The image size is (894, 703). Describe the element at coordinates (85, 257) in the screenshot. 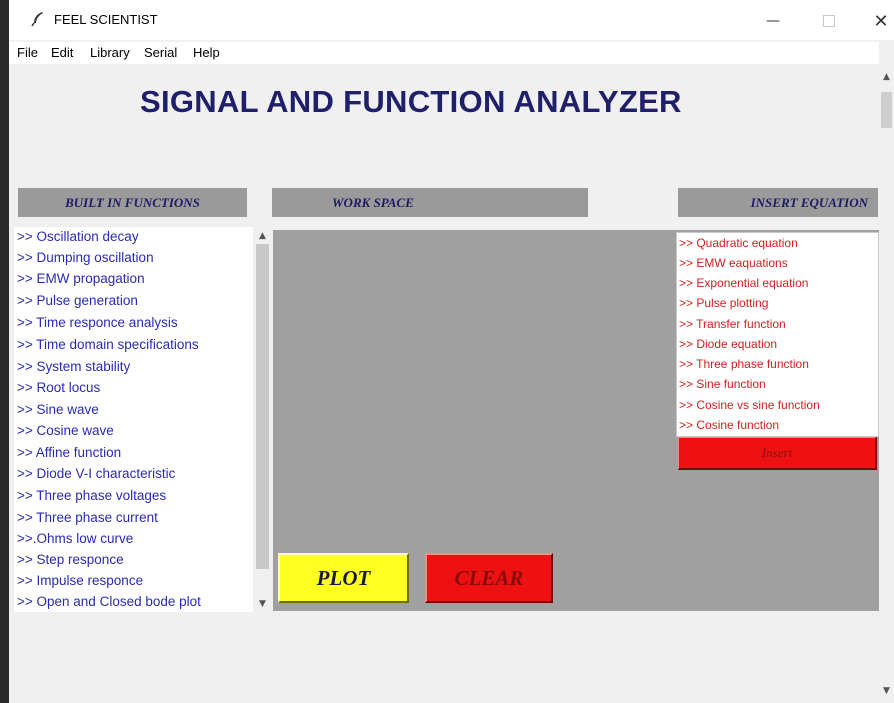

I see `list-item: >> Dumping oscillation` at that location.